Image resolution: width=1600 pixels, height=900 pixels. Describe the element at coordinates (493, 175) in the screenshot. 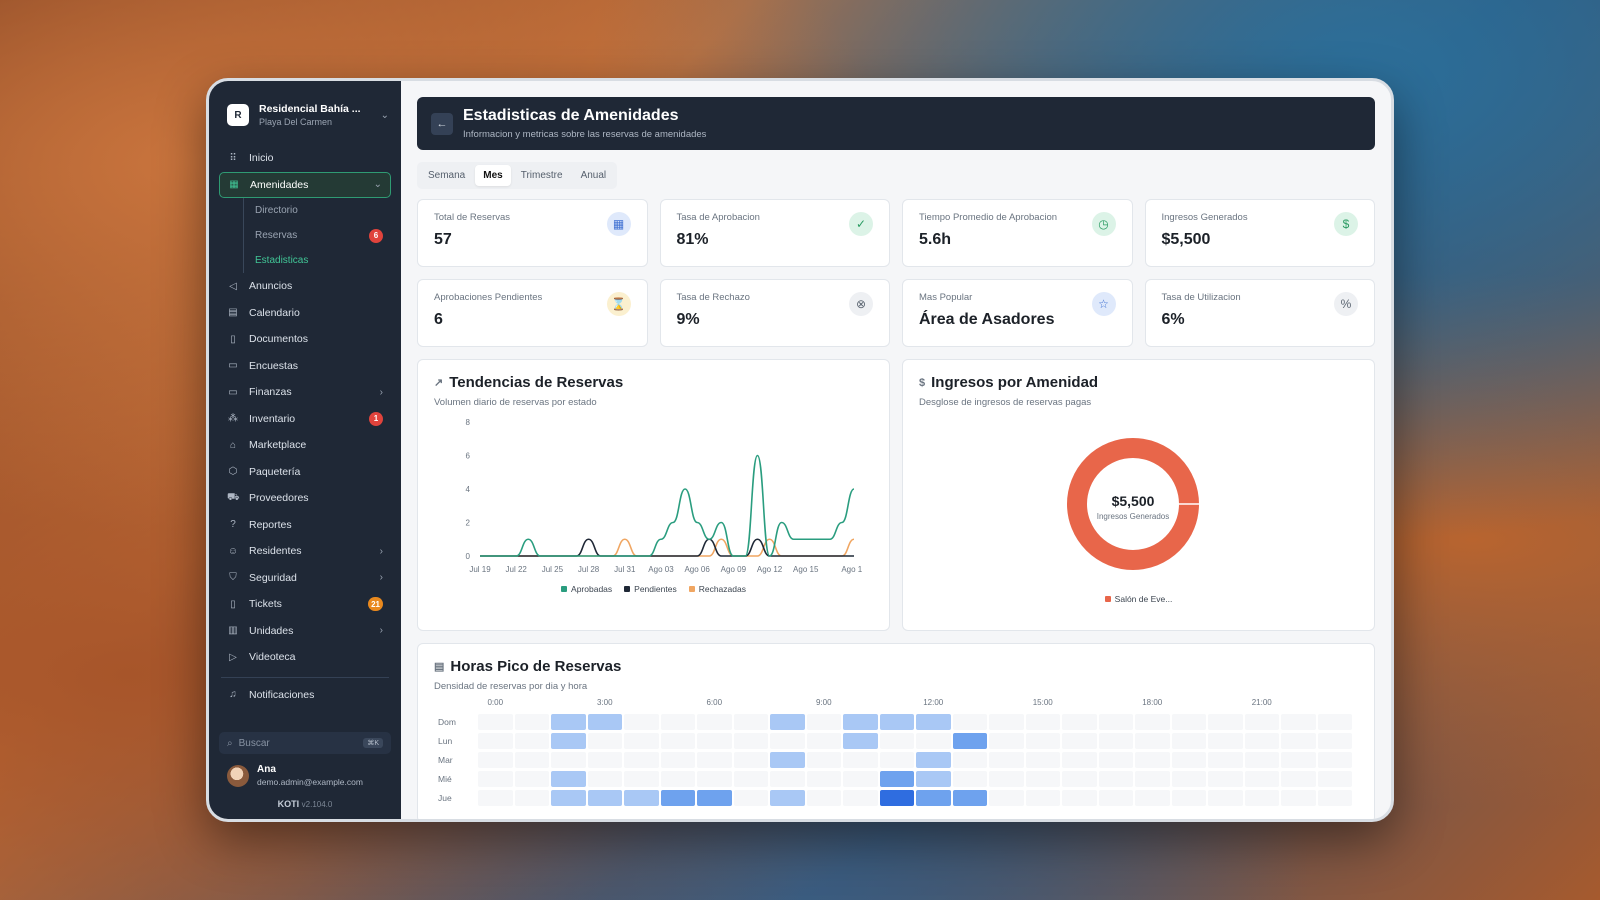

I see `tab-mes: Mes` at that location.